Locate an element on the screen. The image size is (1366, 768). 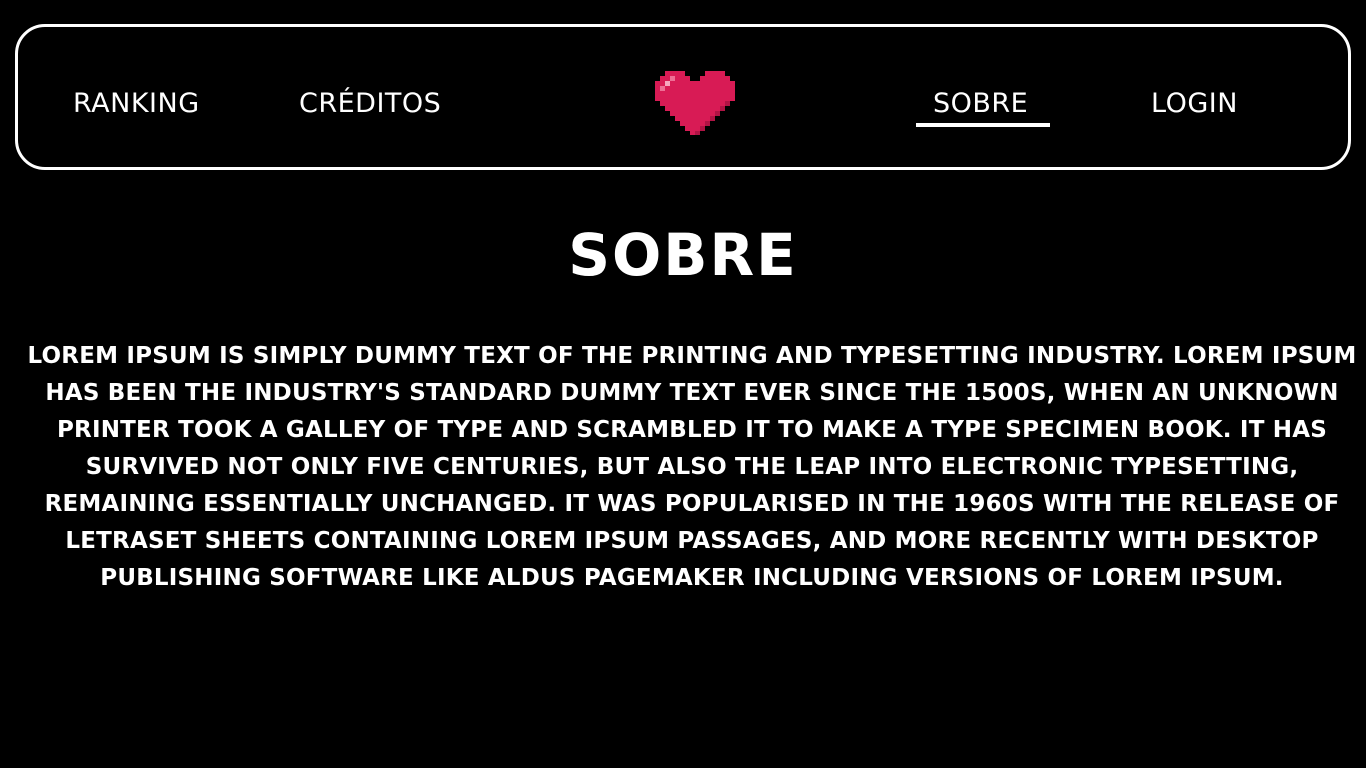
nav-sobre-link: SOBRE is located at coordinates (983, 107).